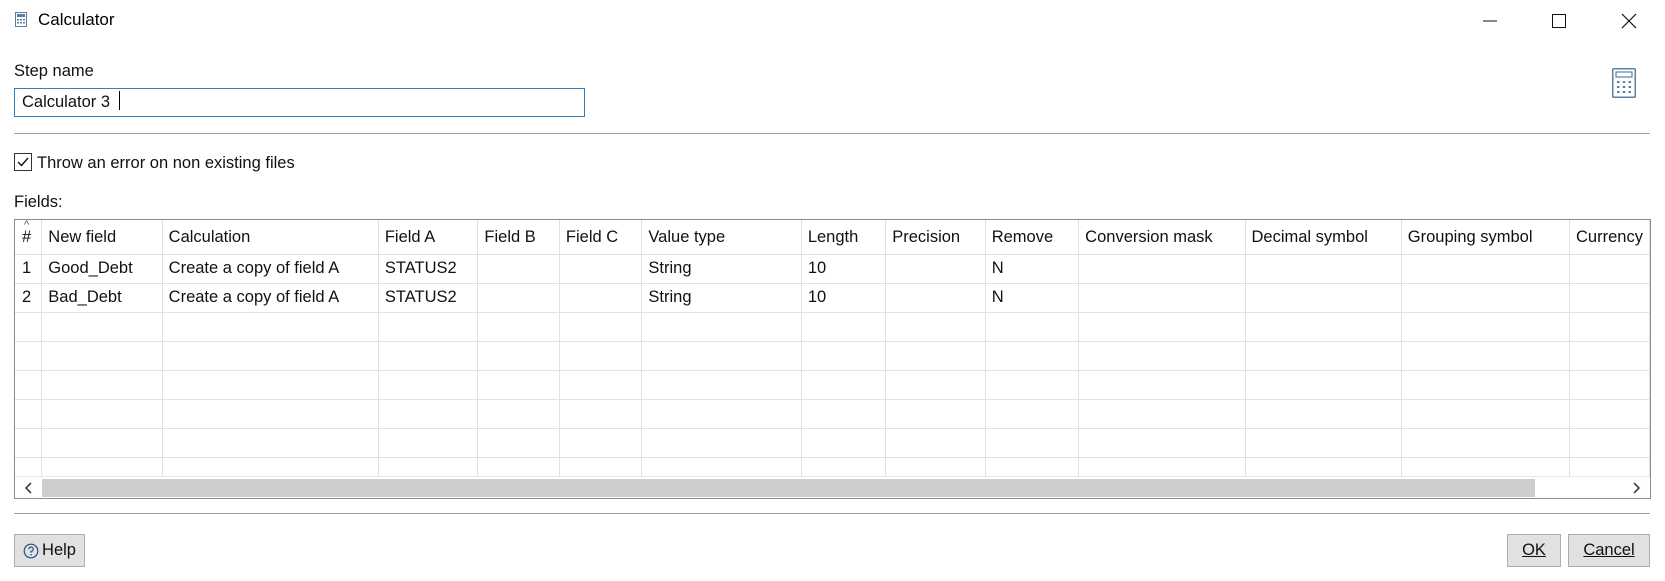 The width and height of the screenshot is (1665, 581). I want to click on cell-conversion-mask, so click(1162, 298).